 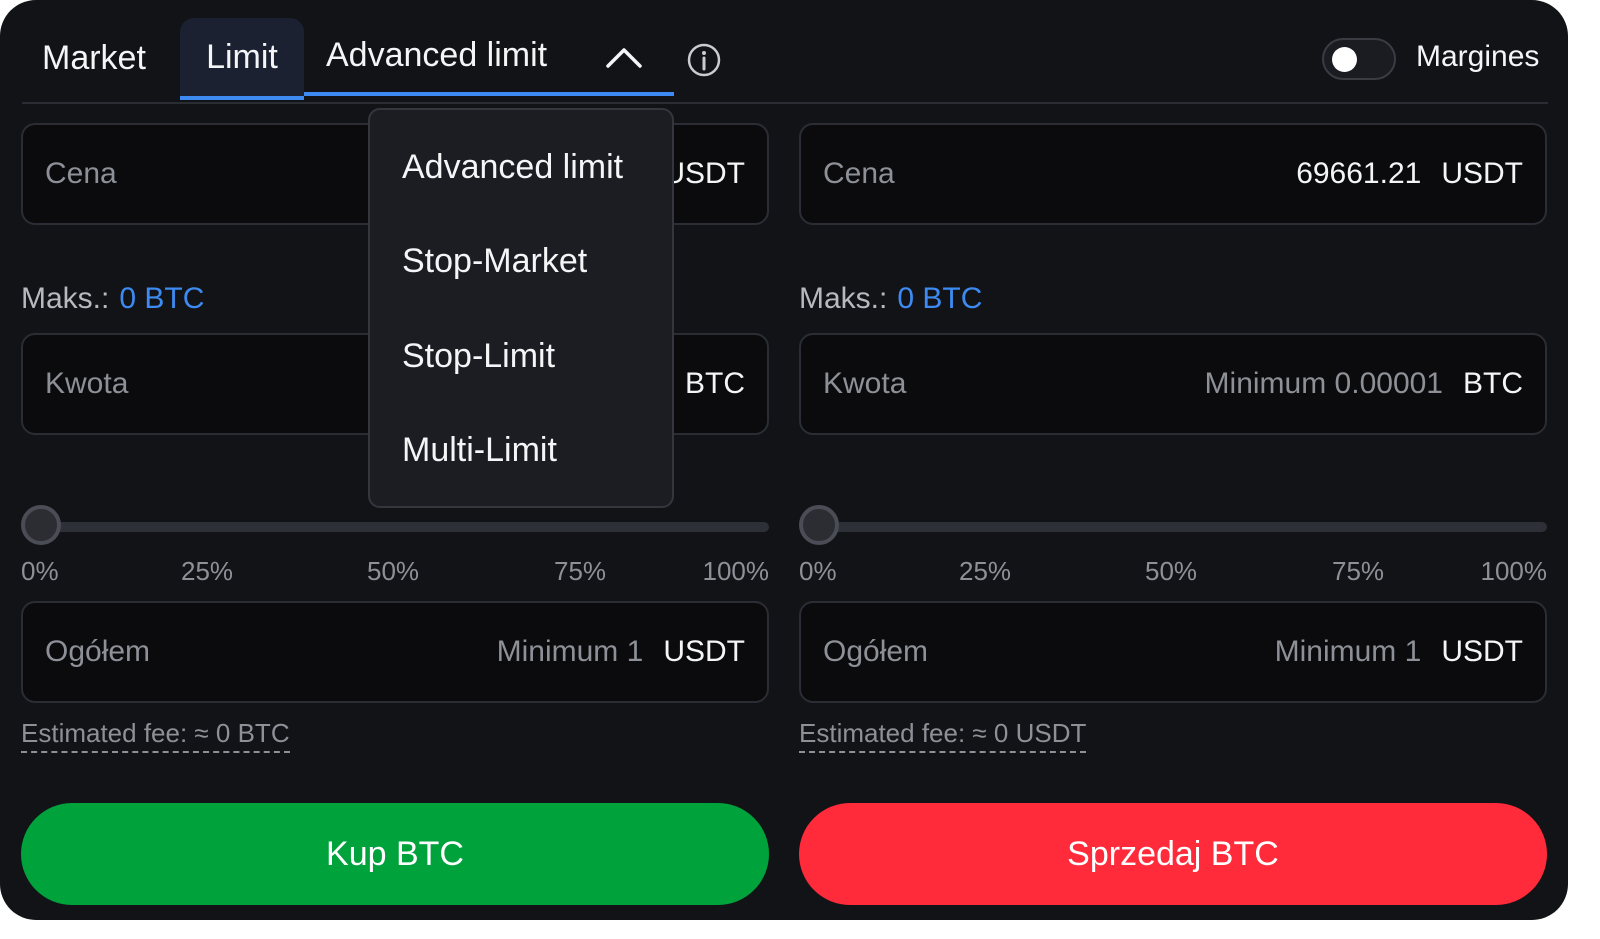 What do you see at coordinates (494, 261) in the screenshot?
I see `menu-item-stop-market: Stop-Market` at bounding box center [494, 261].